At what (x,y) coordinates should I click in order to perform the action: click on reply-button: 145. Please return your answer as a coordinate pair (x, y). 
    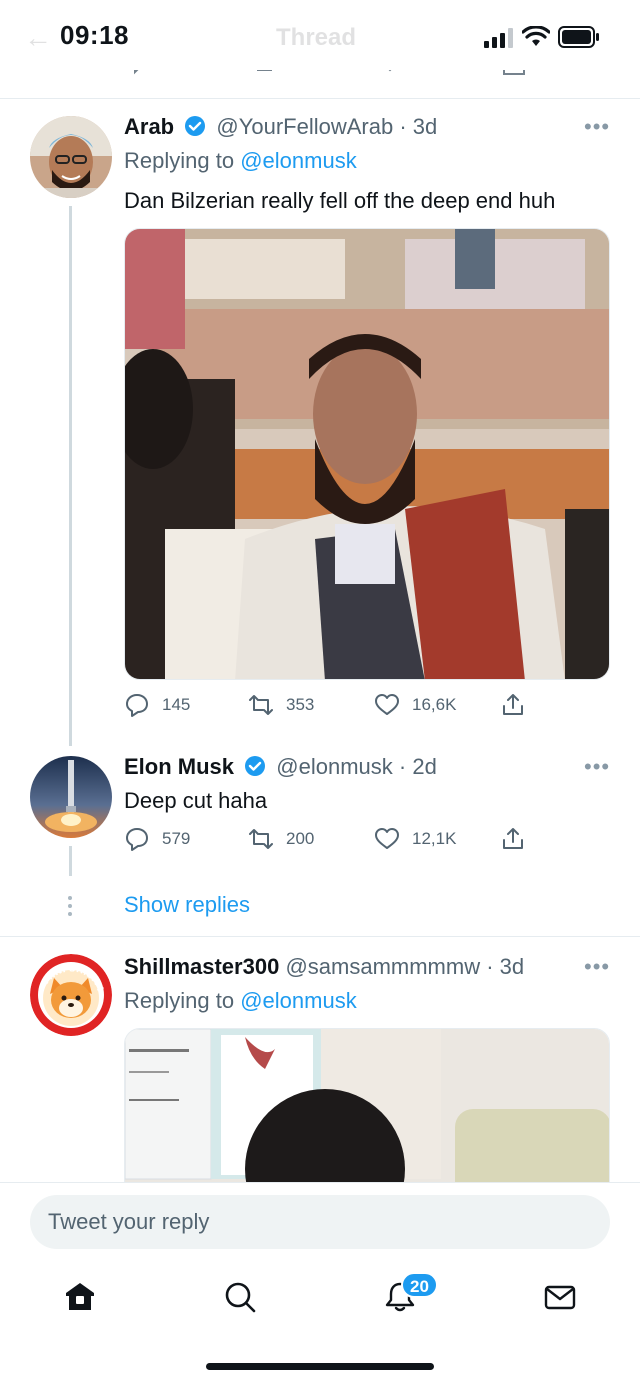
    Looking at the image, I should click on (157, 705).